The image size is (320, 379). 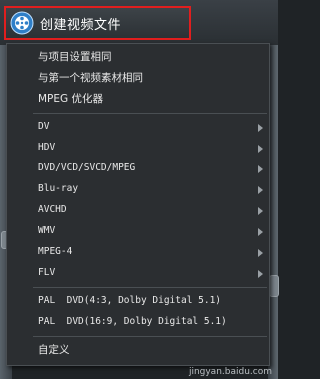 I want to click on menu-item-dvd-vcd-svcd-mpeg: DVD/VCD/SVCD/MPEG, so click(x=138, y=168).